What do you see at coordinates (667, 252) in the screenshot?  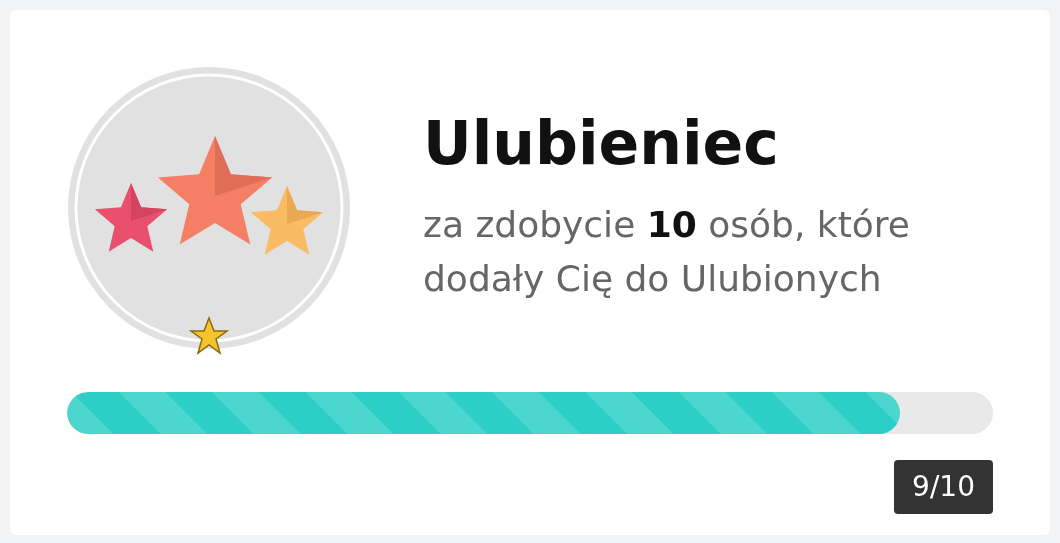 I see `badge-description: za zdobycie 10 osób, które dodały Cię do Ulubionych` at bounding box center [667, 252].